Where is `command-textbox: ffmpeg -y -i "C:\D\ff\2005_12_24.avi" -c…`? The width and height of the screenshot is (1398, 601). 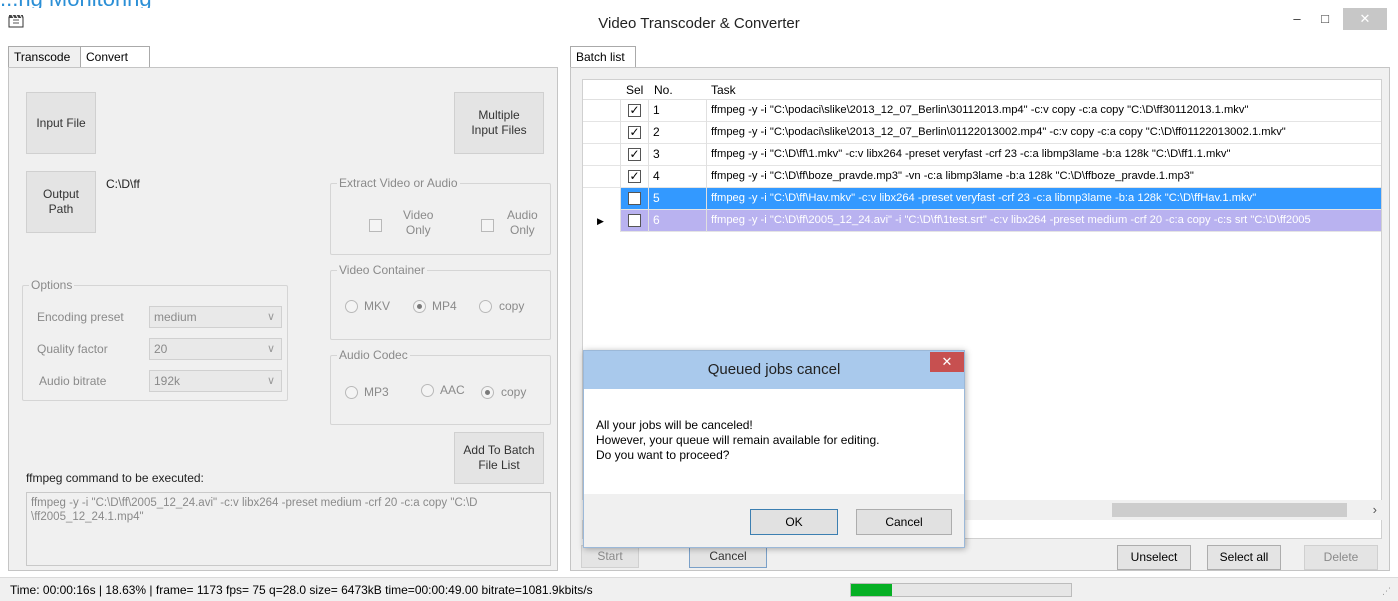
command-textbox: ffmpeg -y -i "C:\D\ff\2005_12_24.avi" -c… is located at coordinates (288, 529).